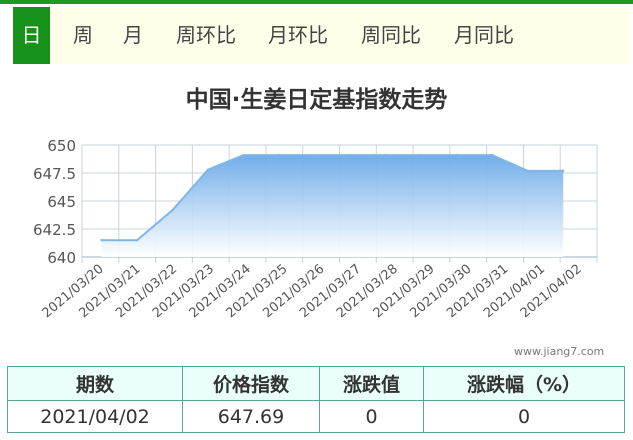 Image resolution: width=633 pixels, height=440 pixels. Describe the element at coordinates (95, 416) in the screenshot. I see `cell-period: 2021/04/02` at that location.